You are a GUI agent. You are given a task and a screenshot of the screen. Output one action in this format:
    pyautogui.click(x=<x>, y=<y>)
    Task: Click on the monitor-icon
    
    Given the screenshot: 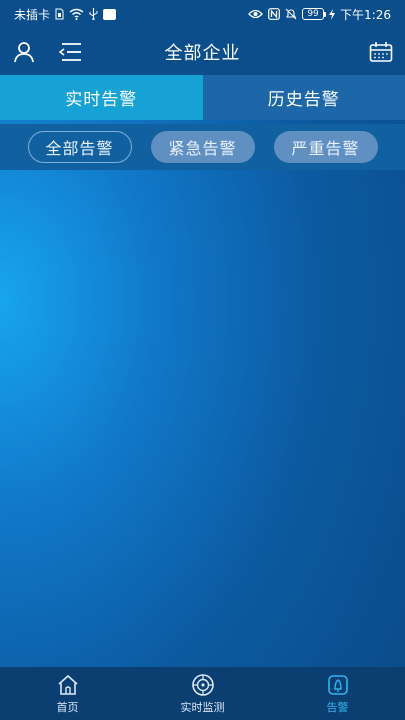 What is the action you would take?
    pyautogui.click(x=203, y=685)
    